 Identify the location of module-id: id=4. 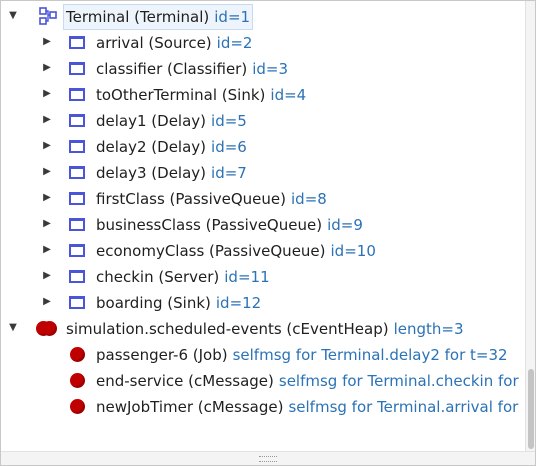
(288, 95).